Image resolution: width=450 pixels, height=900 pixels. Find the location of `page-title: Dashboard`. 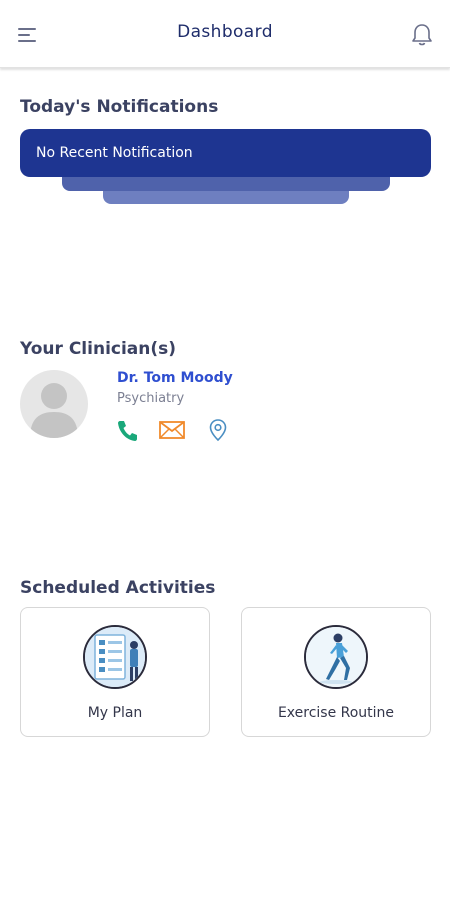

page-title: Dashboard is located at coordinates (225, 32).